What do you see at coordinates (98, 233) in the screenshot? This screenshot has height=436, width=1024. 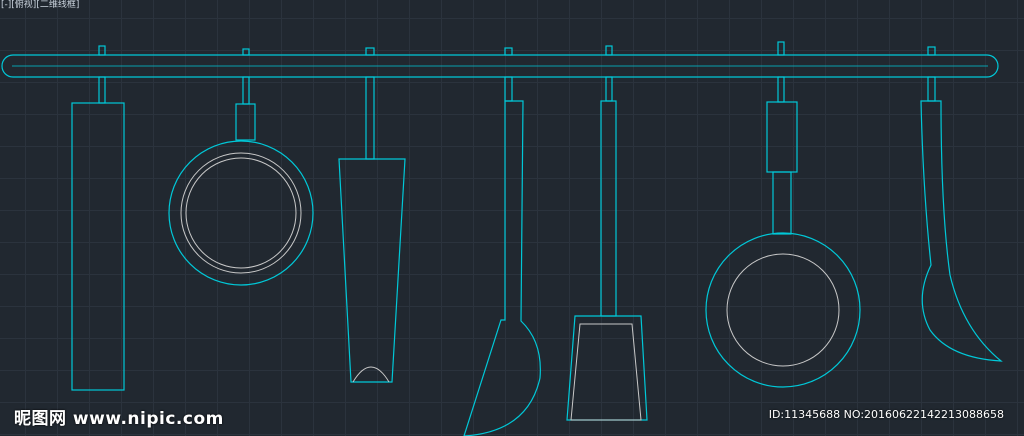 I see `utensil-board` at bounding box center [98, 233].